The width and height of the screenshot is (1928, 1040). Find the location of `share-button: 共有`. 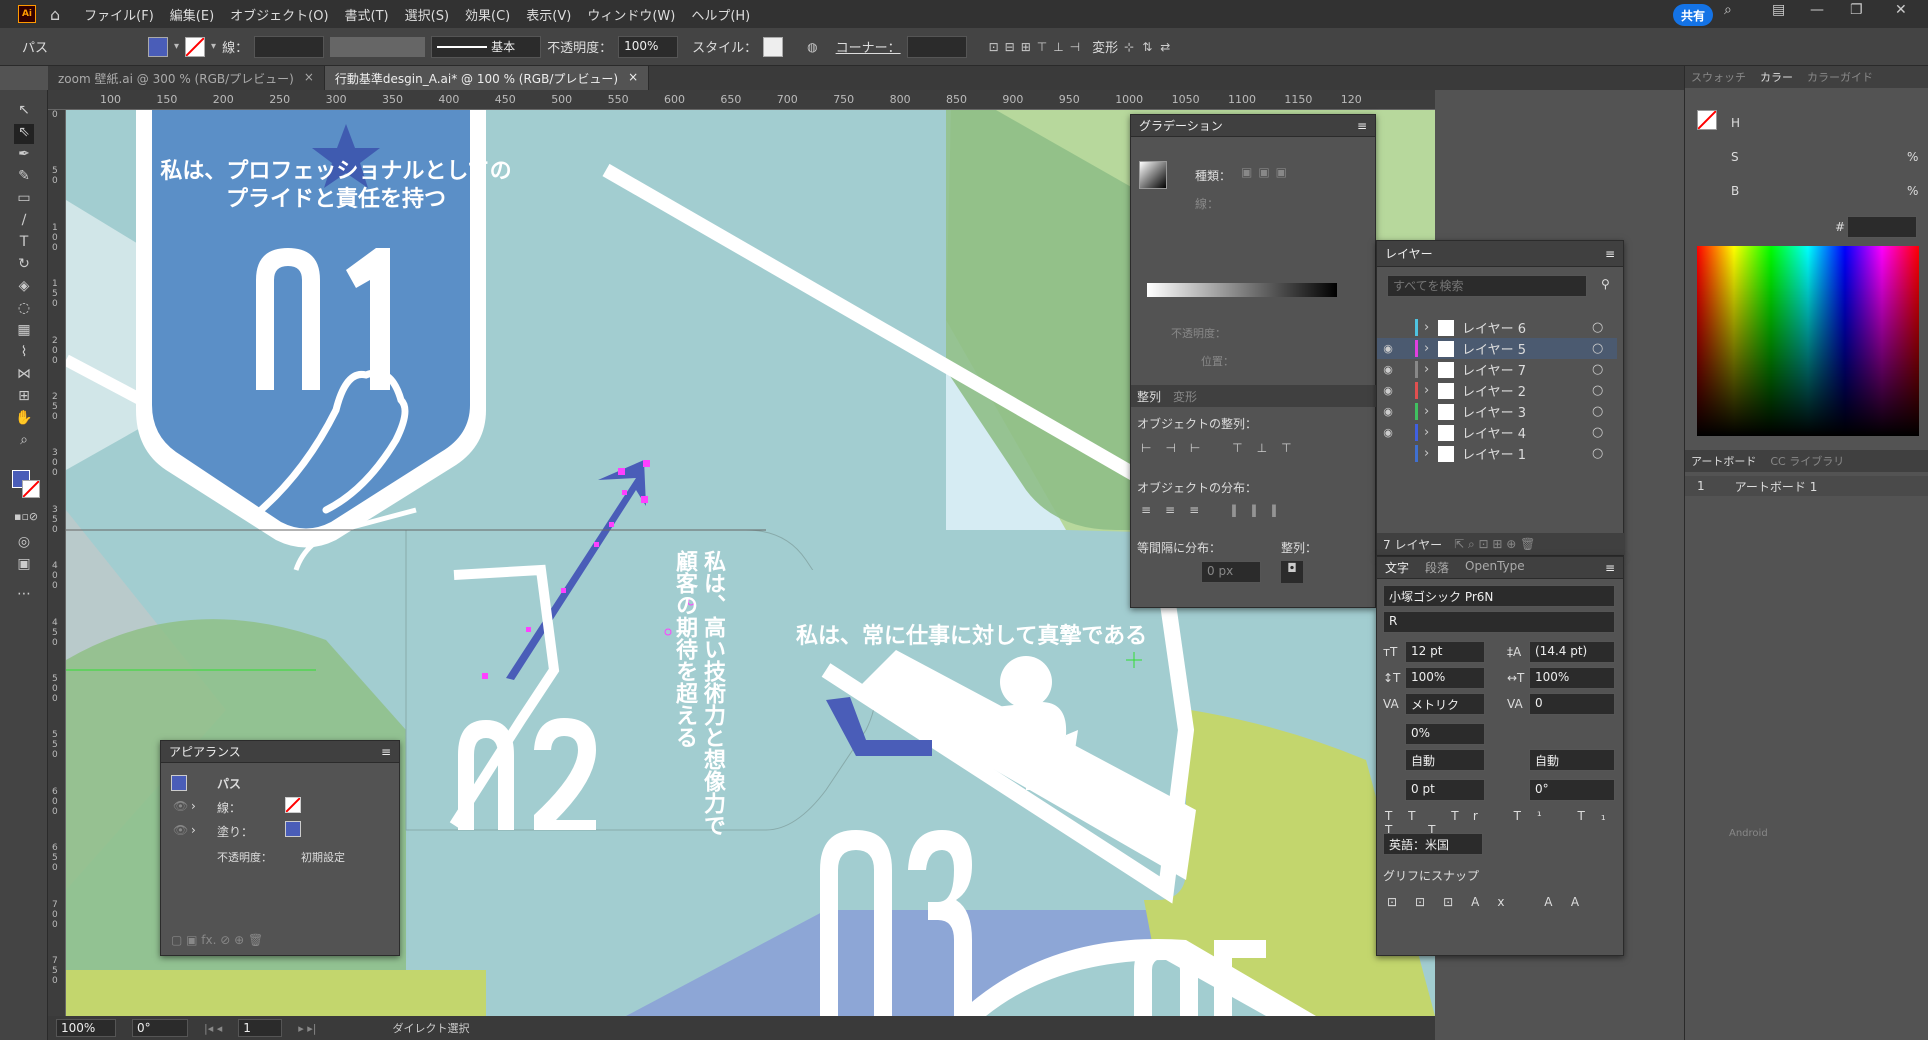

share-button: 共有 is located at coordinates (1693, 15).